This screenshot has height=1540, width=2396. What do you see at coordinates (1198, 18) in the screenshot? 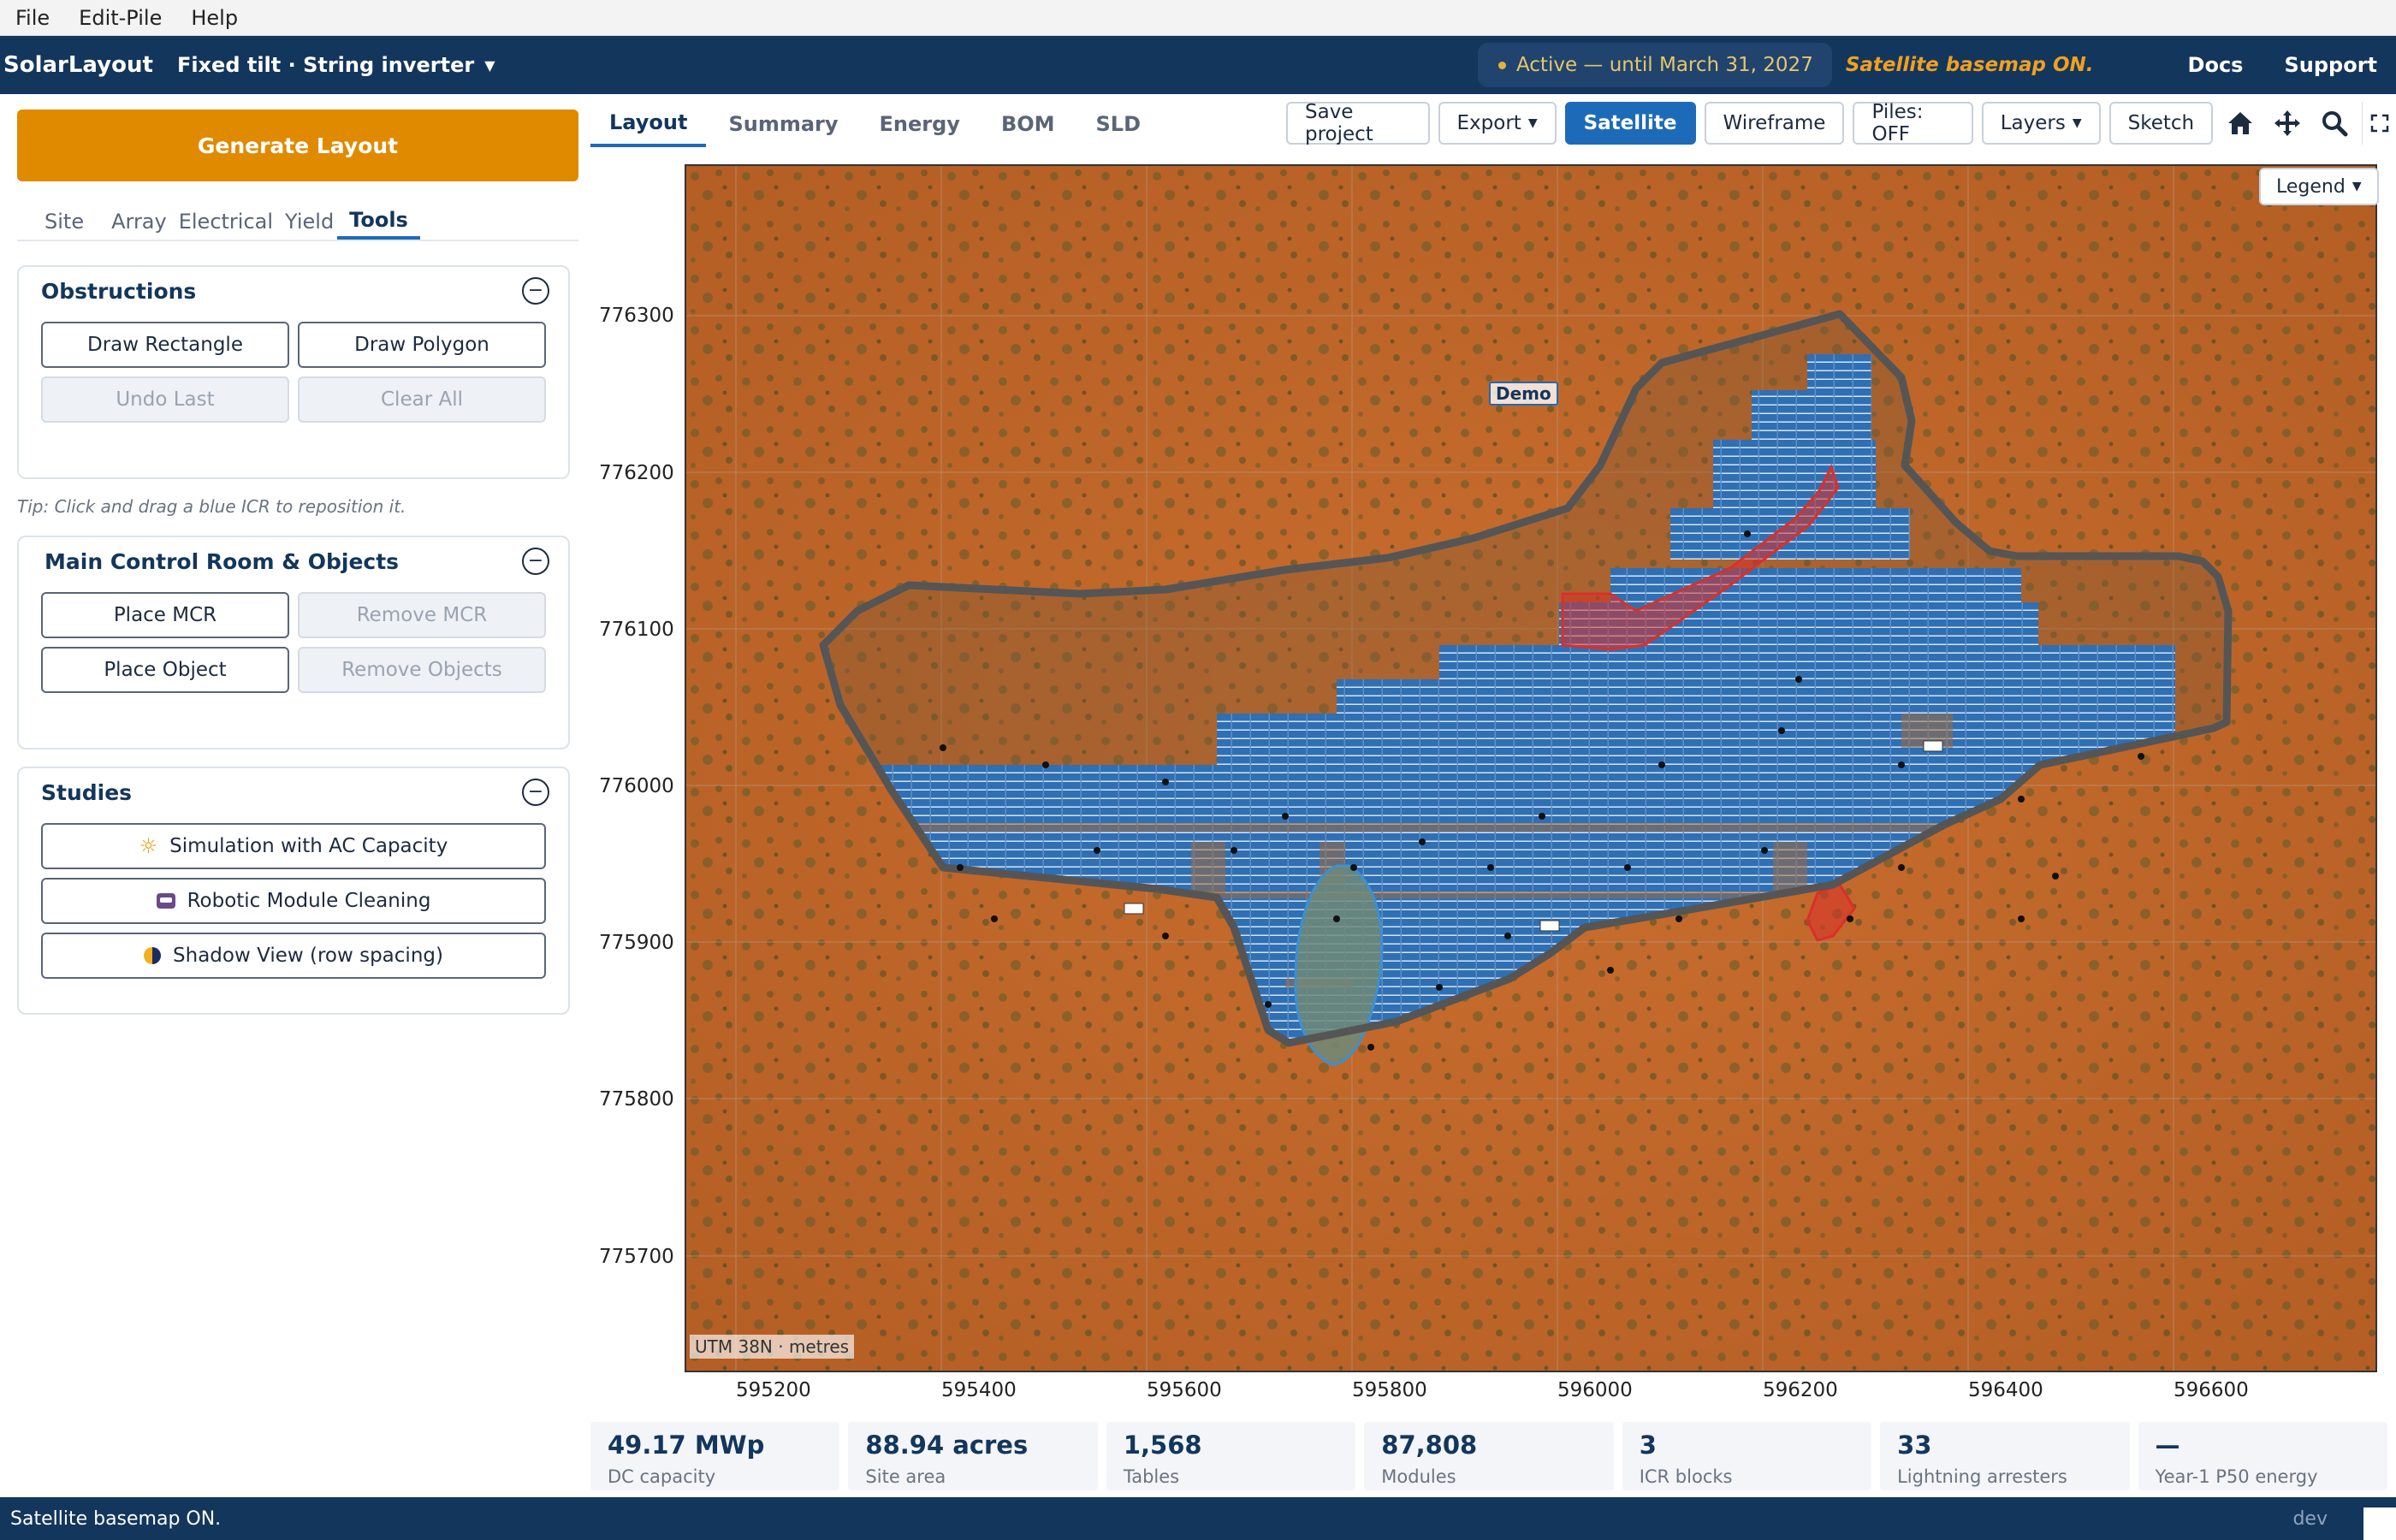
I see `menu-bar: File Edit-Pile Help` at bounding box center [1198, 18].